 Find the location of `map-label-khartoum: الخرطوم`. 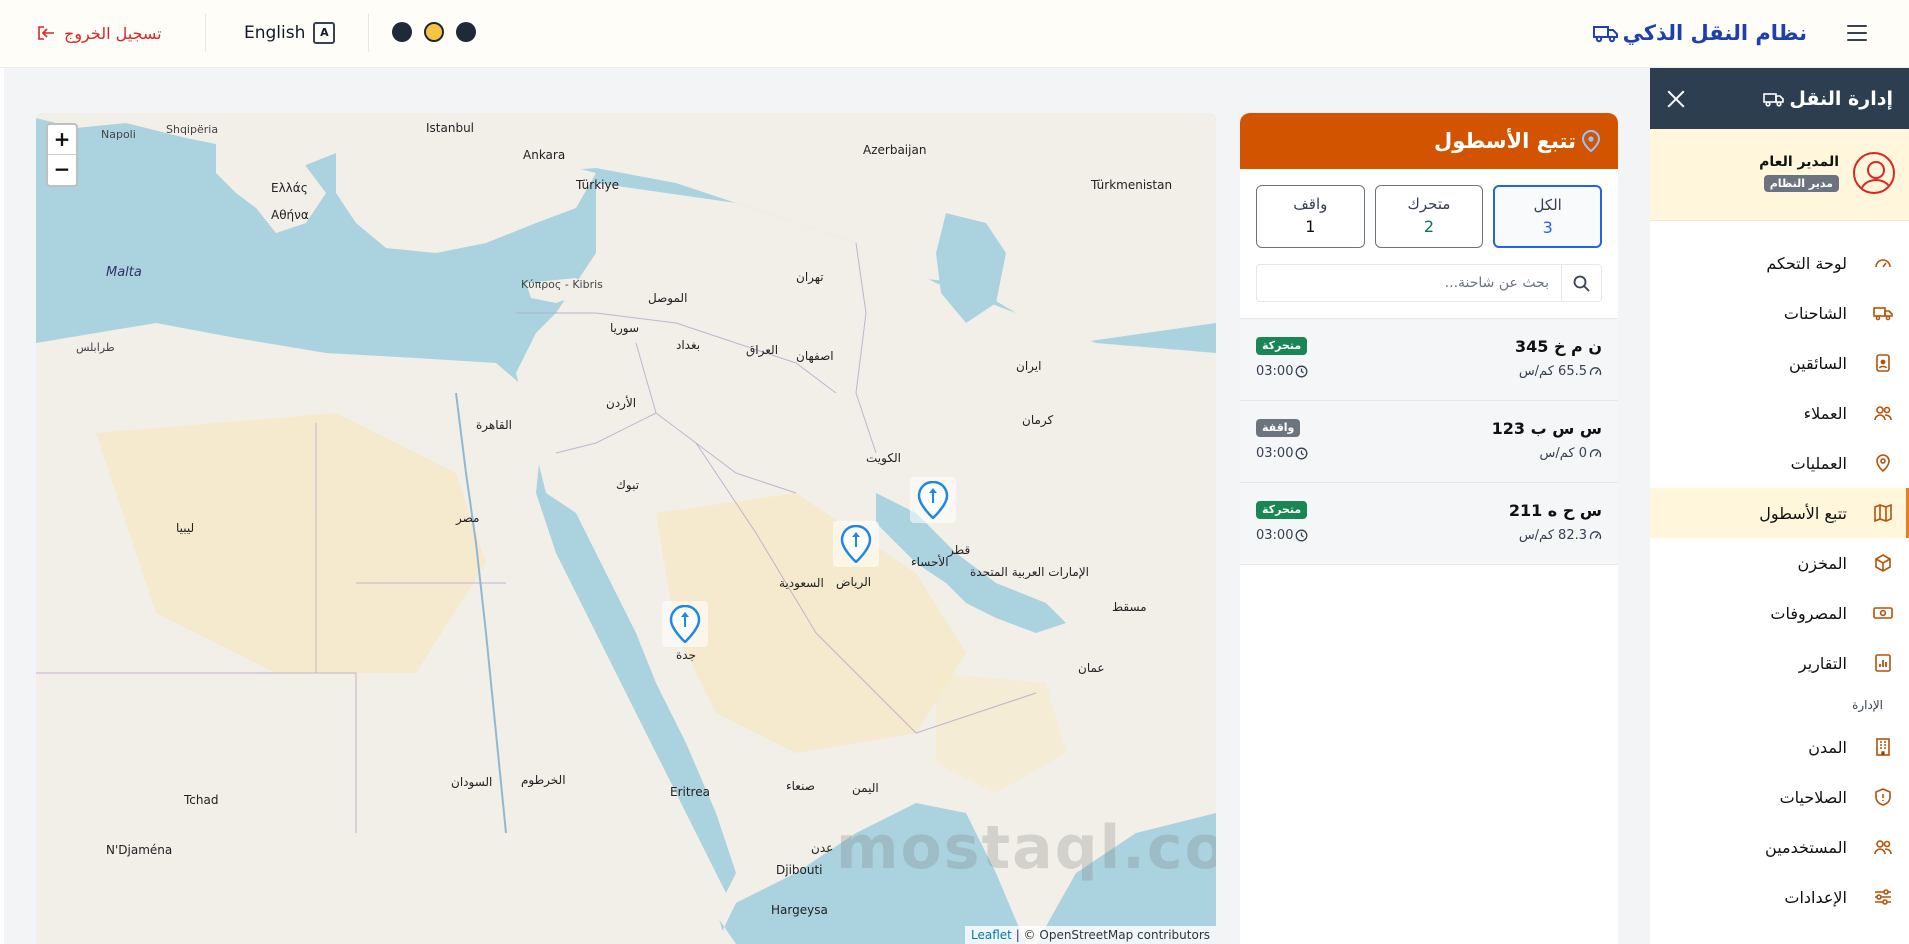

map-label-khartoum: الخرطوم is located at coordinates (543, 780).